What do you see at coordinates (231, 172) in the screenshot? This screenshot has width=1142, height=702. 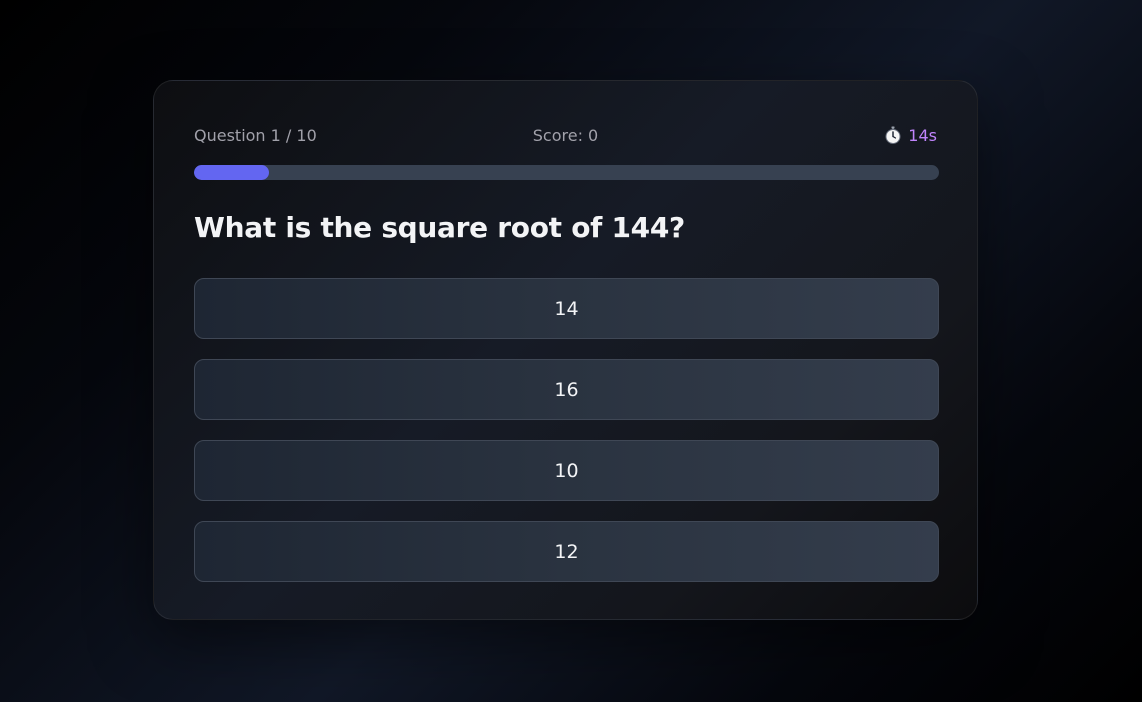 I see `progress-fill` at bounding box center [231, 172].